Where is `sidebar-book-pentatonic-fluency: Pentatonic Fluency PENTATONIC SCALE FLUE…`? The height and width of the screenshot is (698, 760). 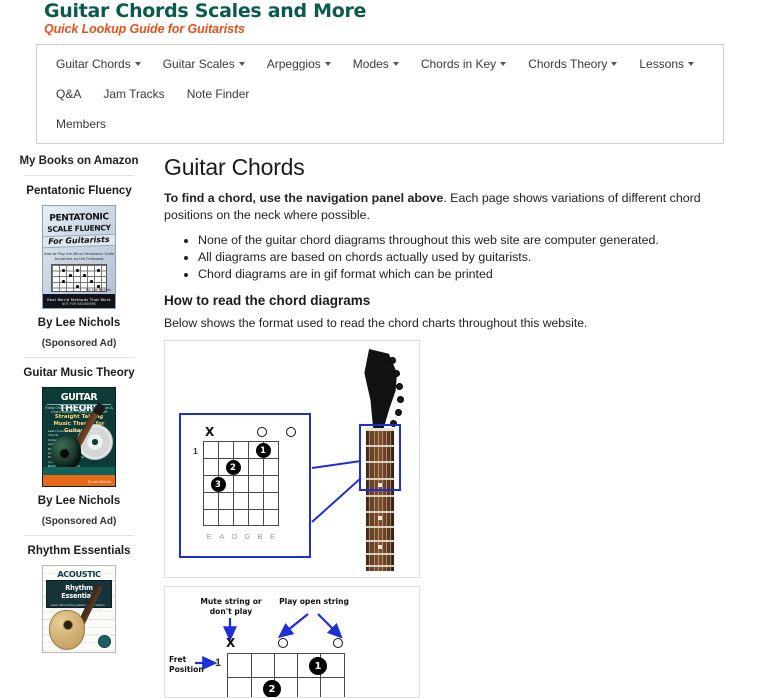 sidebar-book-pentatonic-fluency: Pentatonic Fluency PENTATONIC SCALE FLUE… is located at coordinates (79, 266).